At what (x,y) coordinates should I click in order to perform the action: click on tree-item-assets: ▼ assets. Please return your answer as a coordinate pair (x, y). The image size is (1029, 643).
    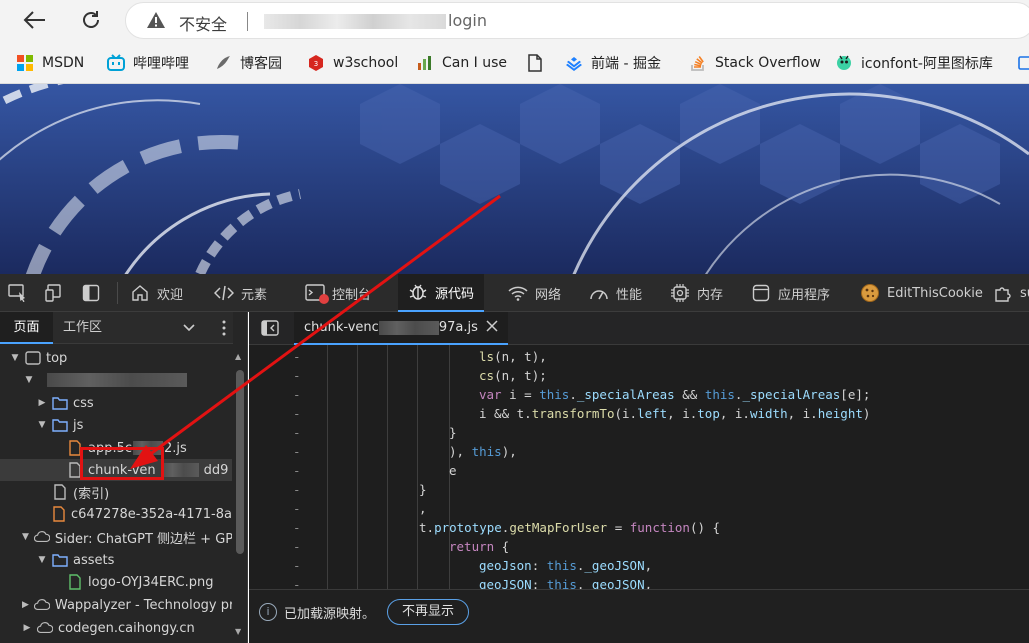
    Looking at the image, I should click on (116, 560).